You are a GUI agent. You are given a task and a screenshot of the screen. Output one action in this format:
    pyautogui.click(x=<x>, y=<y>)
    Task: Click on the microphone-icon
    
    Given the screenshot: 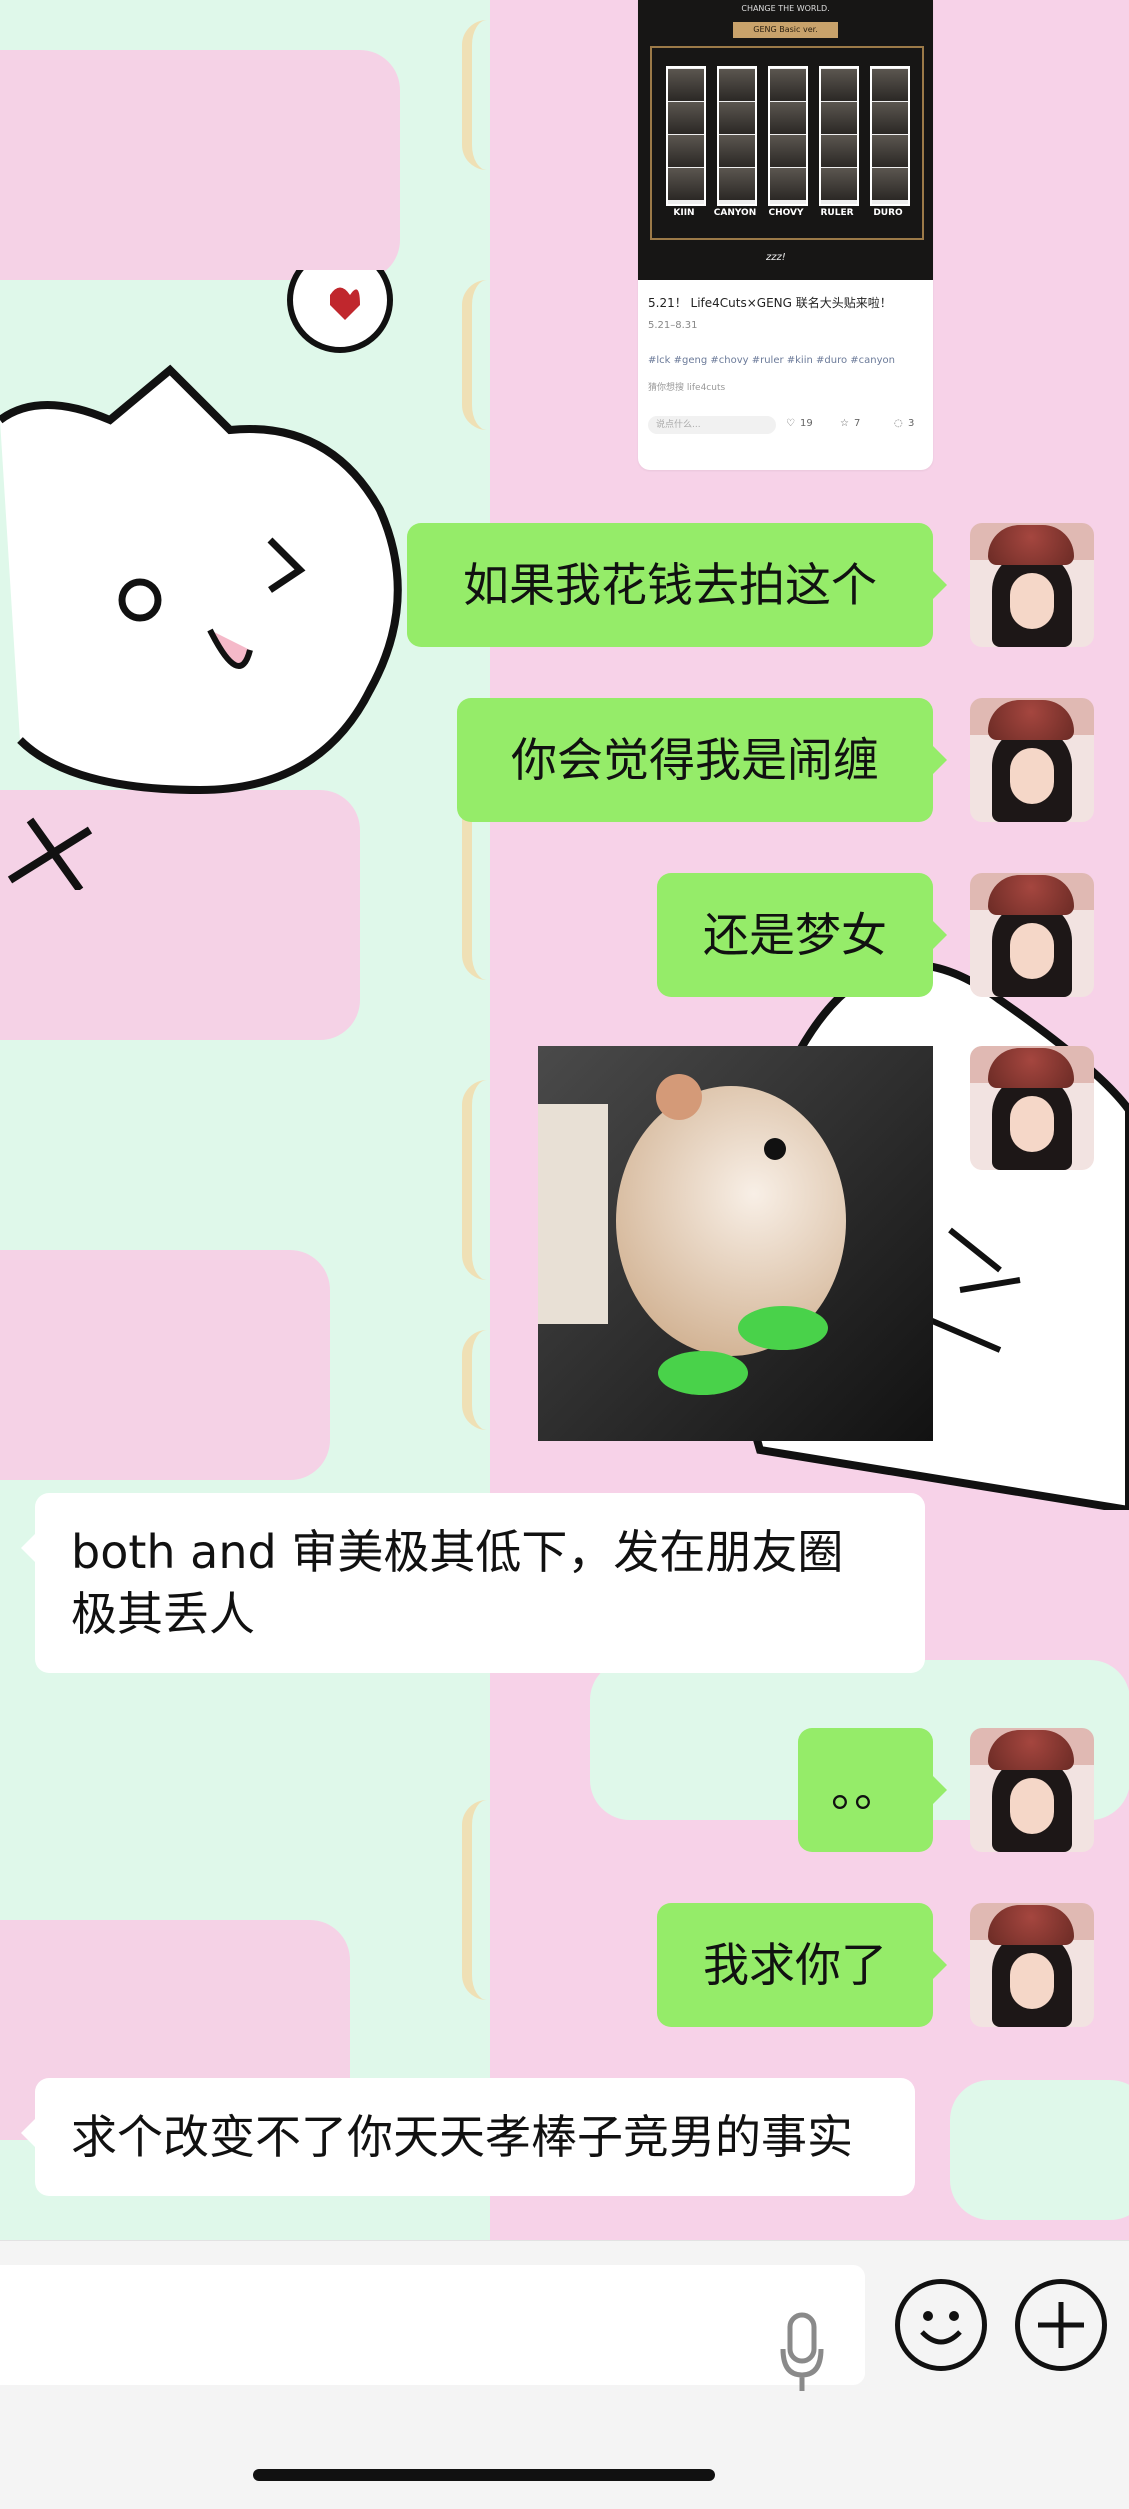 What is the action you would take?
    pyautogui.click(x=802, y=2352)
    